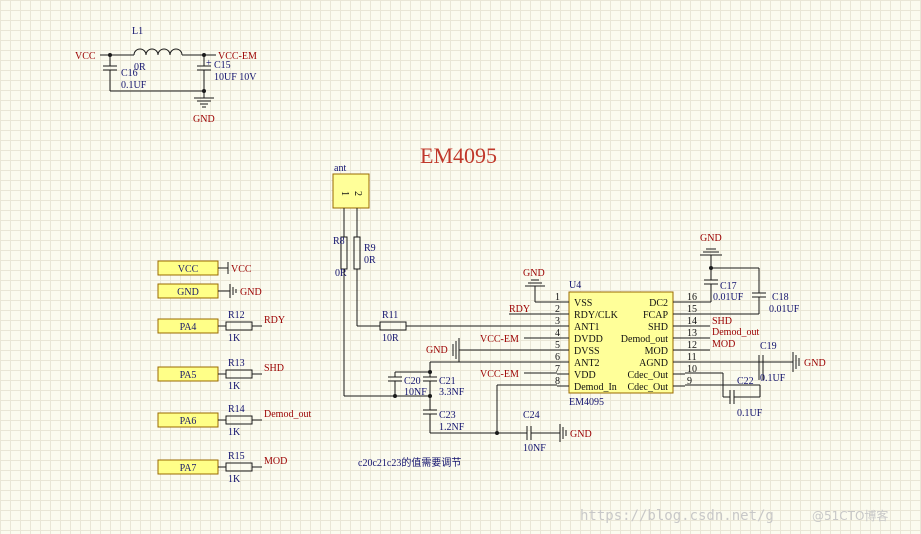  I want to click on port-net-label: Demod_out, so click(287, 414).